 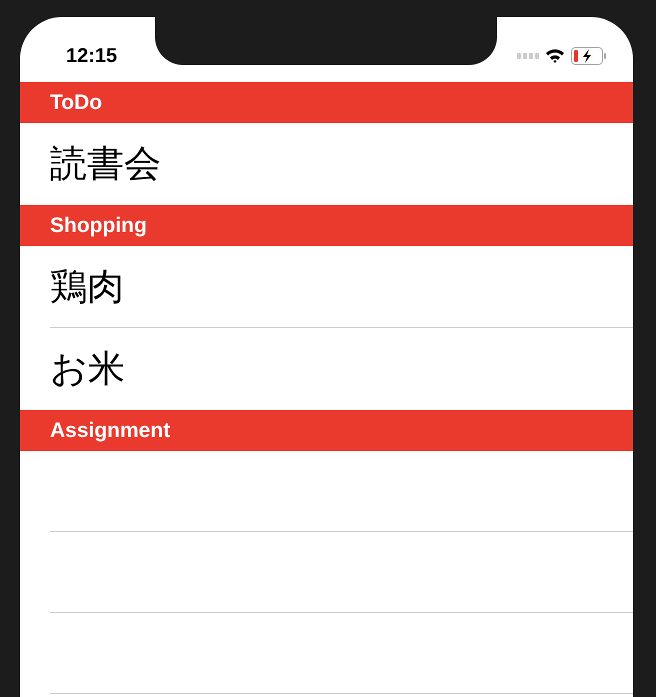 I want to click on status-time: 12:15, so click(x=92, y=56).